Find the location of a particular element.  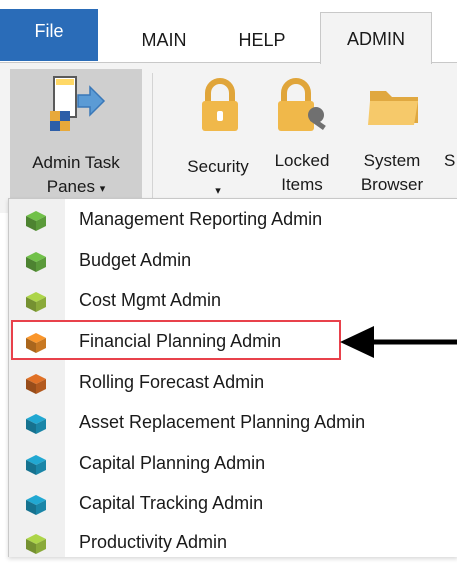

tab-file-label: File is located at coordinates (49, 31).